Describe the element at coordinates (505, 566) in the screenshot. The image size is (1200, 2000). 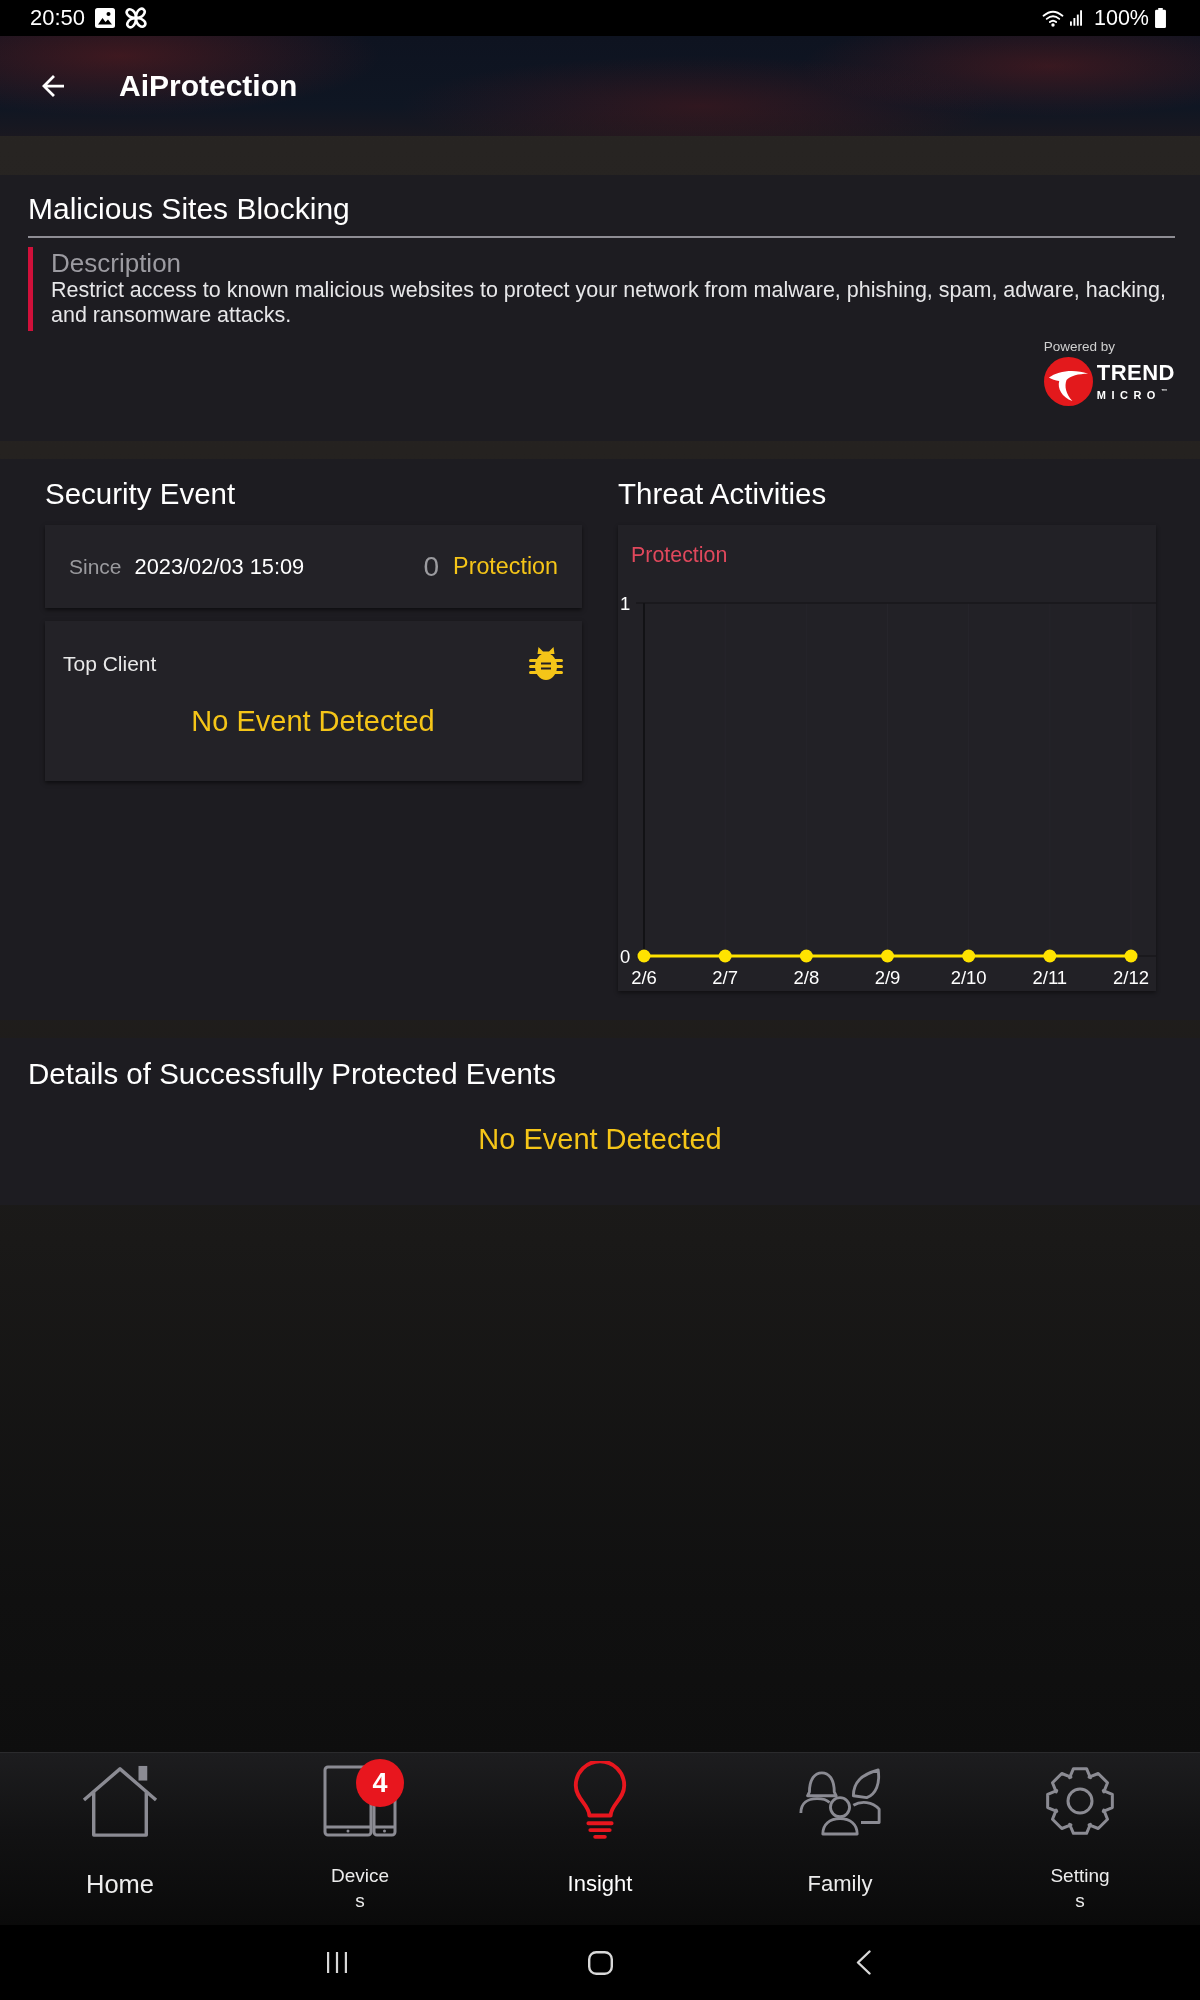
I see `count-label: Protection` at that location.